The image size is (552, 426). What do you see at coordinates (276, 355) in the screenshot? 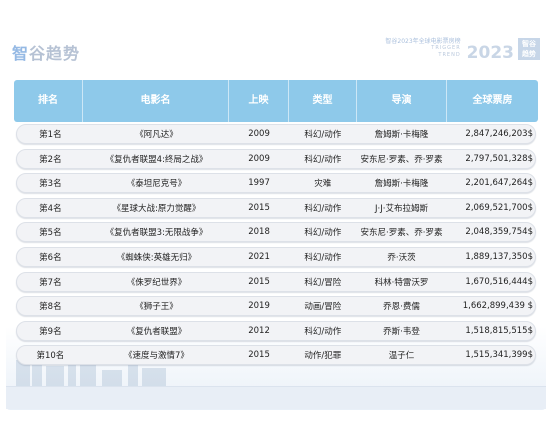
I see `table-row: 第10名 《速度与激情7》 2015 动作/犯罪 温子仁 1,515,341,399$` at bounding box center [276, 355].